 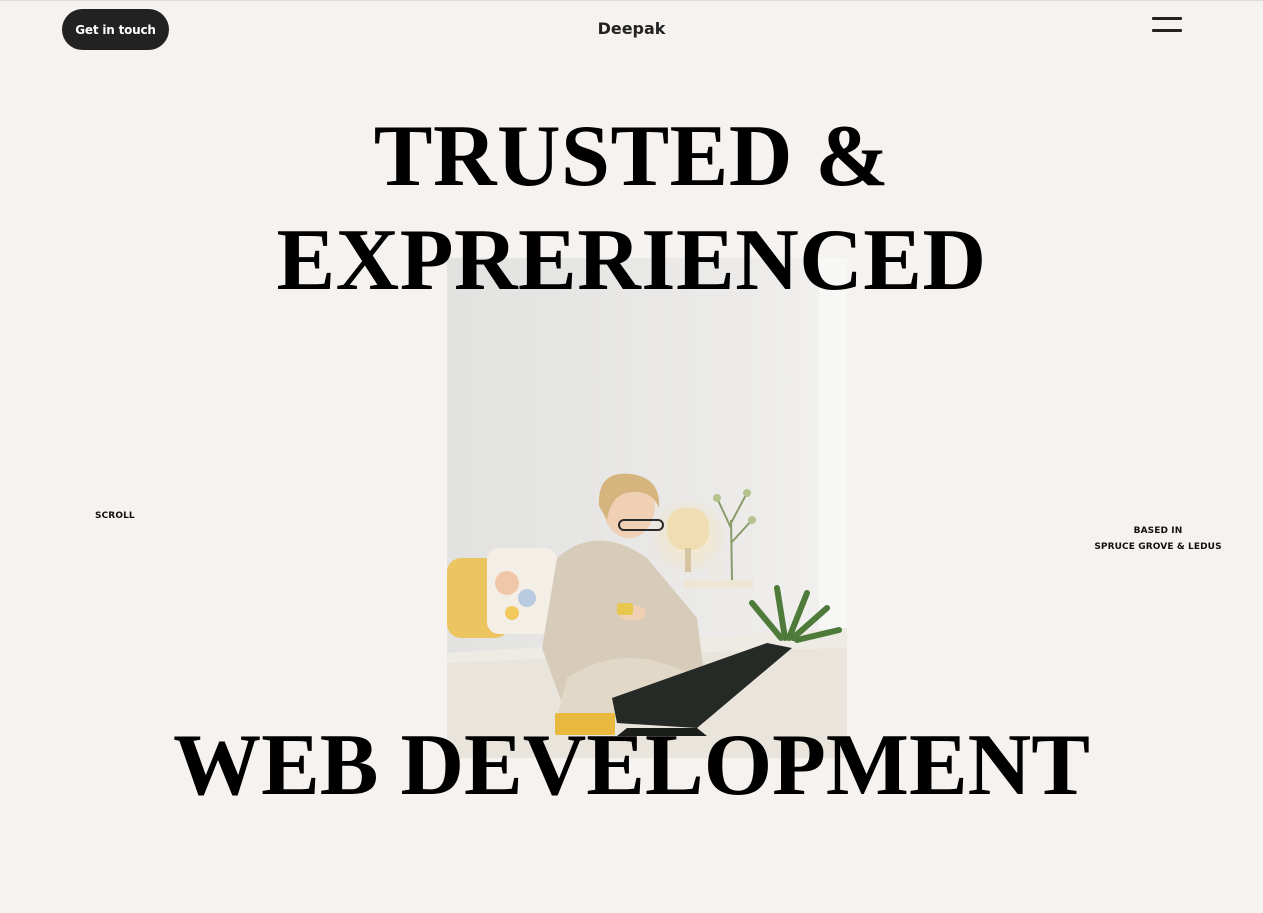 What do you see at coordinates (1158, 531) in the screenshot?
I see `location-label: BASED IN` at bounding box center [1158, 531].